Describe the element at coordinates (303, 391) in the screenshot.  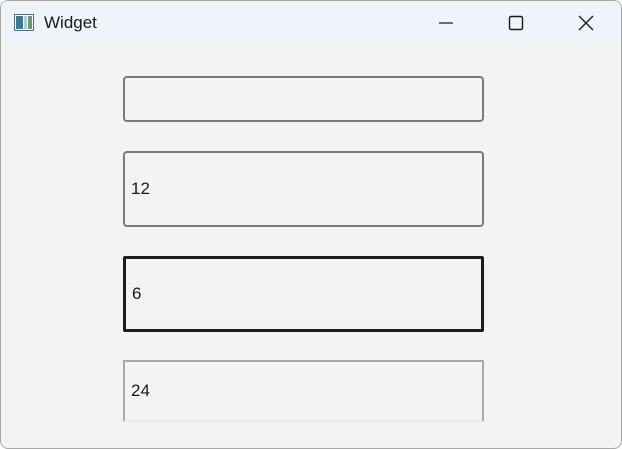
I see `input-field-4: 24` at that location.